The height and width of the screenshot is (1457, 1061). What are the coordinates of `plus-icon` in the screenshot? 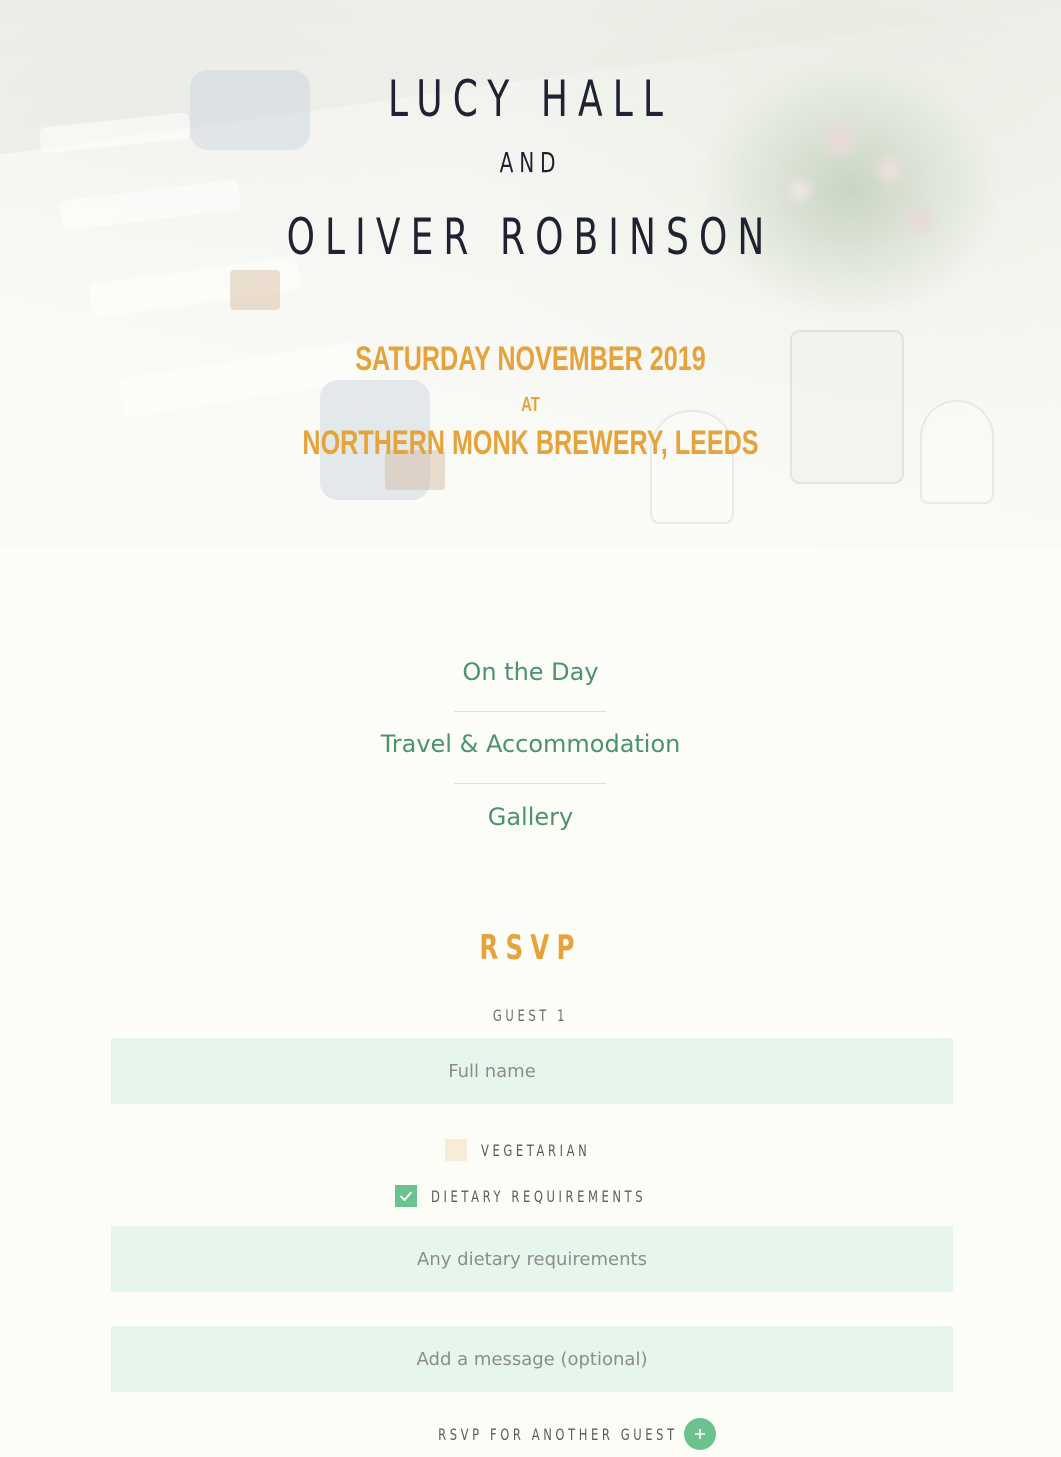 It's located at (700, 1434).